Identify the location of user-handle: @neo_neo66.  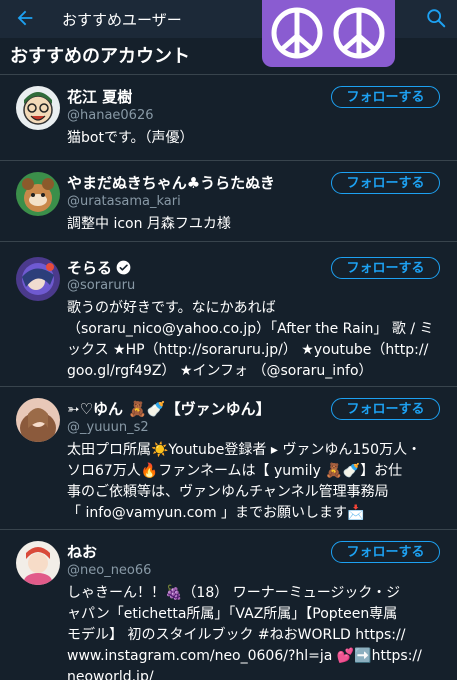
(109, 570).